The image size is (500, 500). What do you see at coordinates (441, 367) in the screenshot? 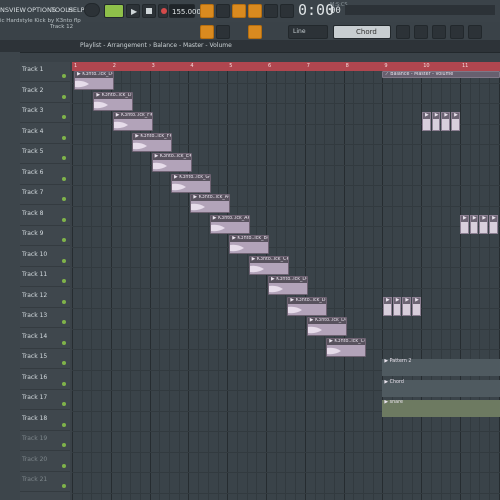
I see `pattern-lane: ▶ Pattern 2` at bounding box center [441, 367].